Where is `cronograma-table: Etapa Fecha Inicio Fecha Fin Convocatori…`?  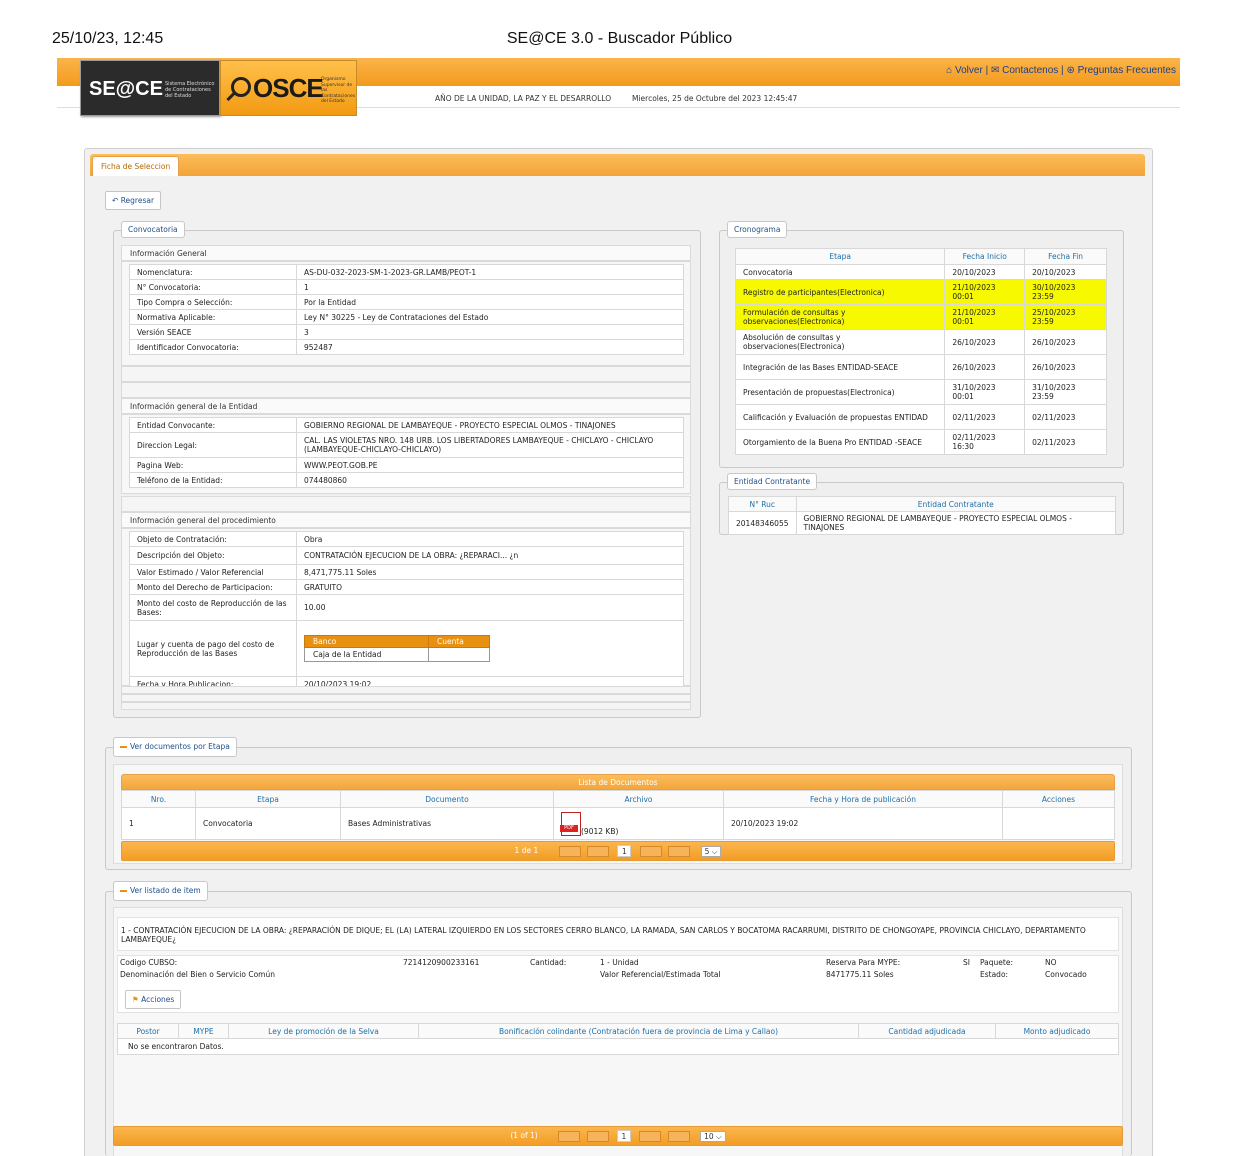
cronograma-table: Etapa Fecha Inicio Fecha Fin Convocatori… is located at coordinates (920, 351).